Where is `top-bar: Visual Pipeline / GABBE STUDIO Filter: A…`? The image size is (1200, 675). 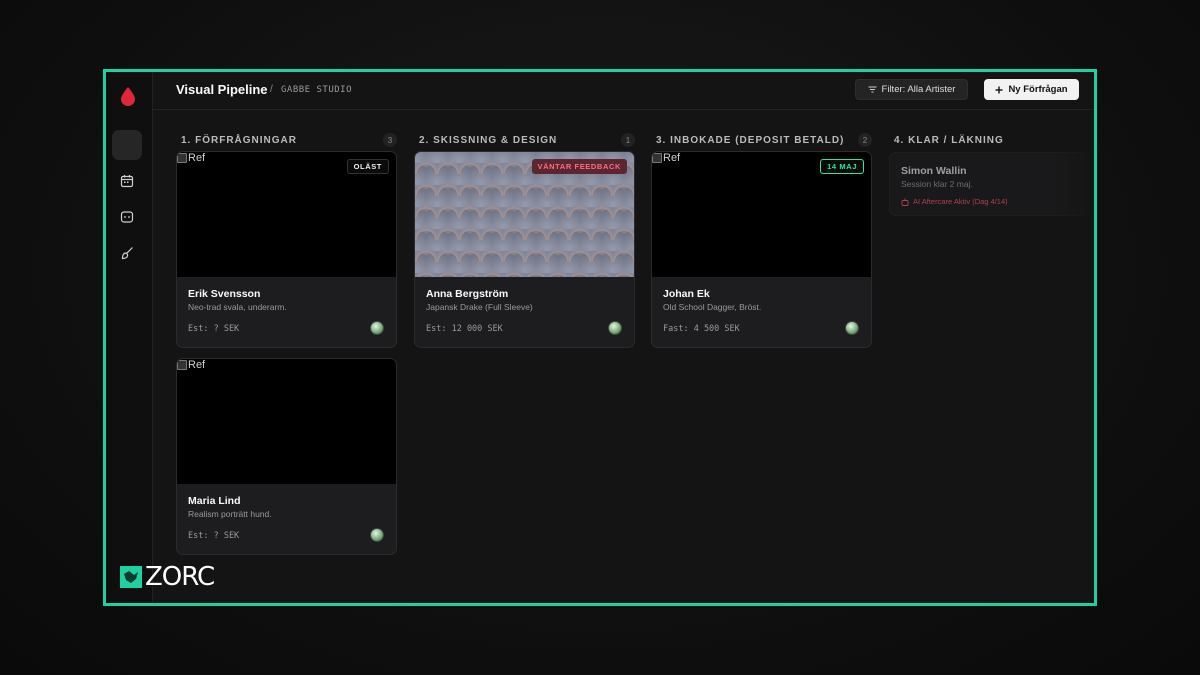 top-bar: Visual Pipeline / GABBE STUDIO Filter: A… is located at coordinates (623, 91).